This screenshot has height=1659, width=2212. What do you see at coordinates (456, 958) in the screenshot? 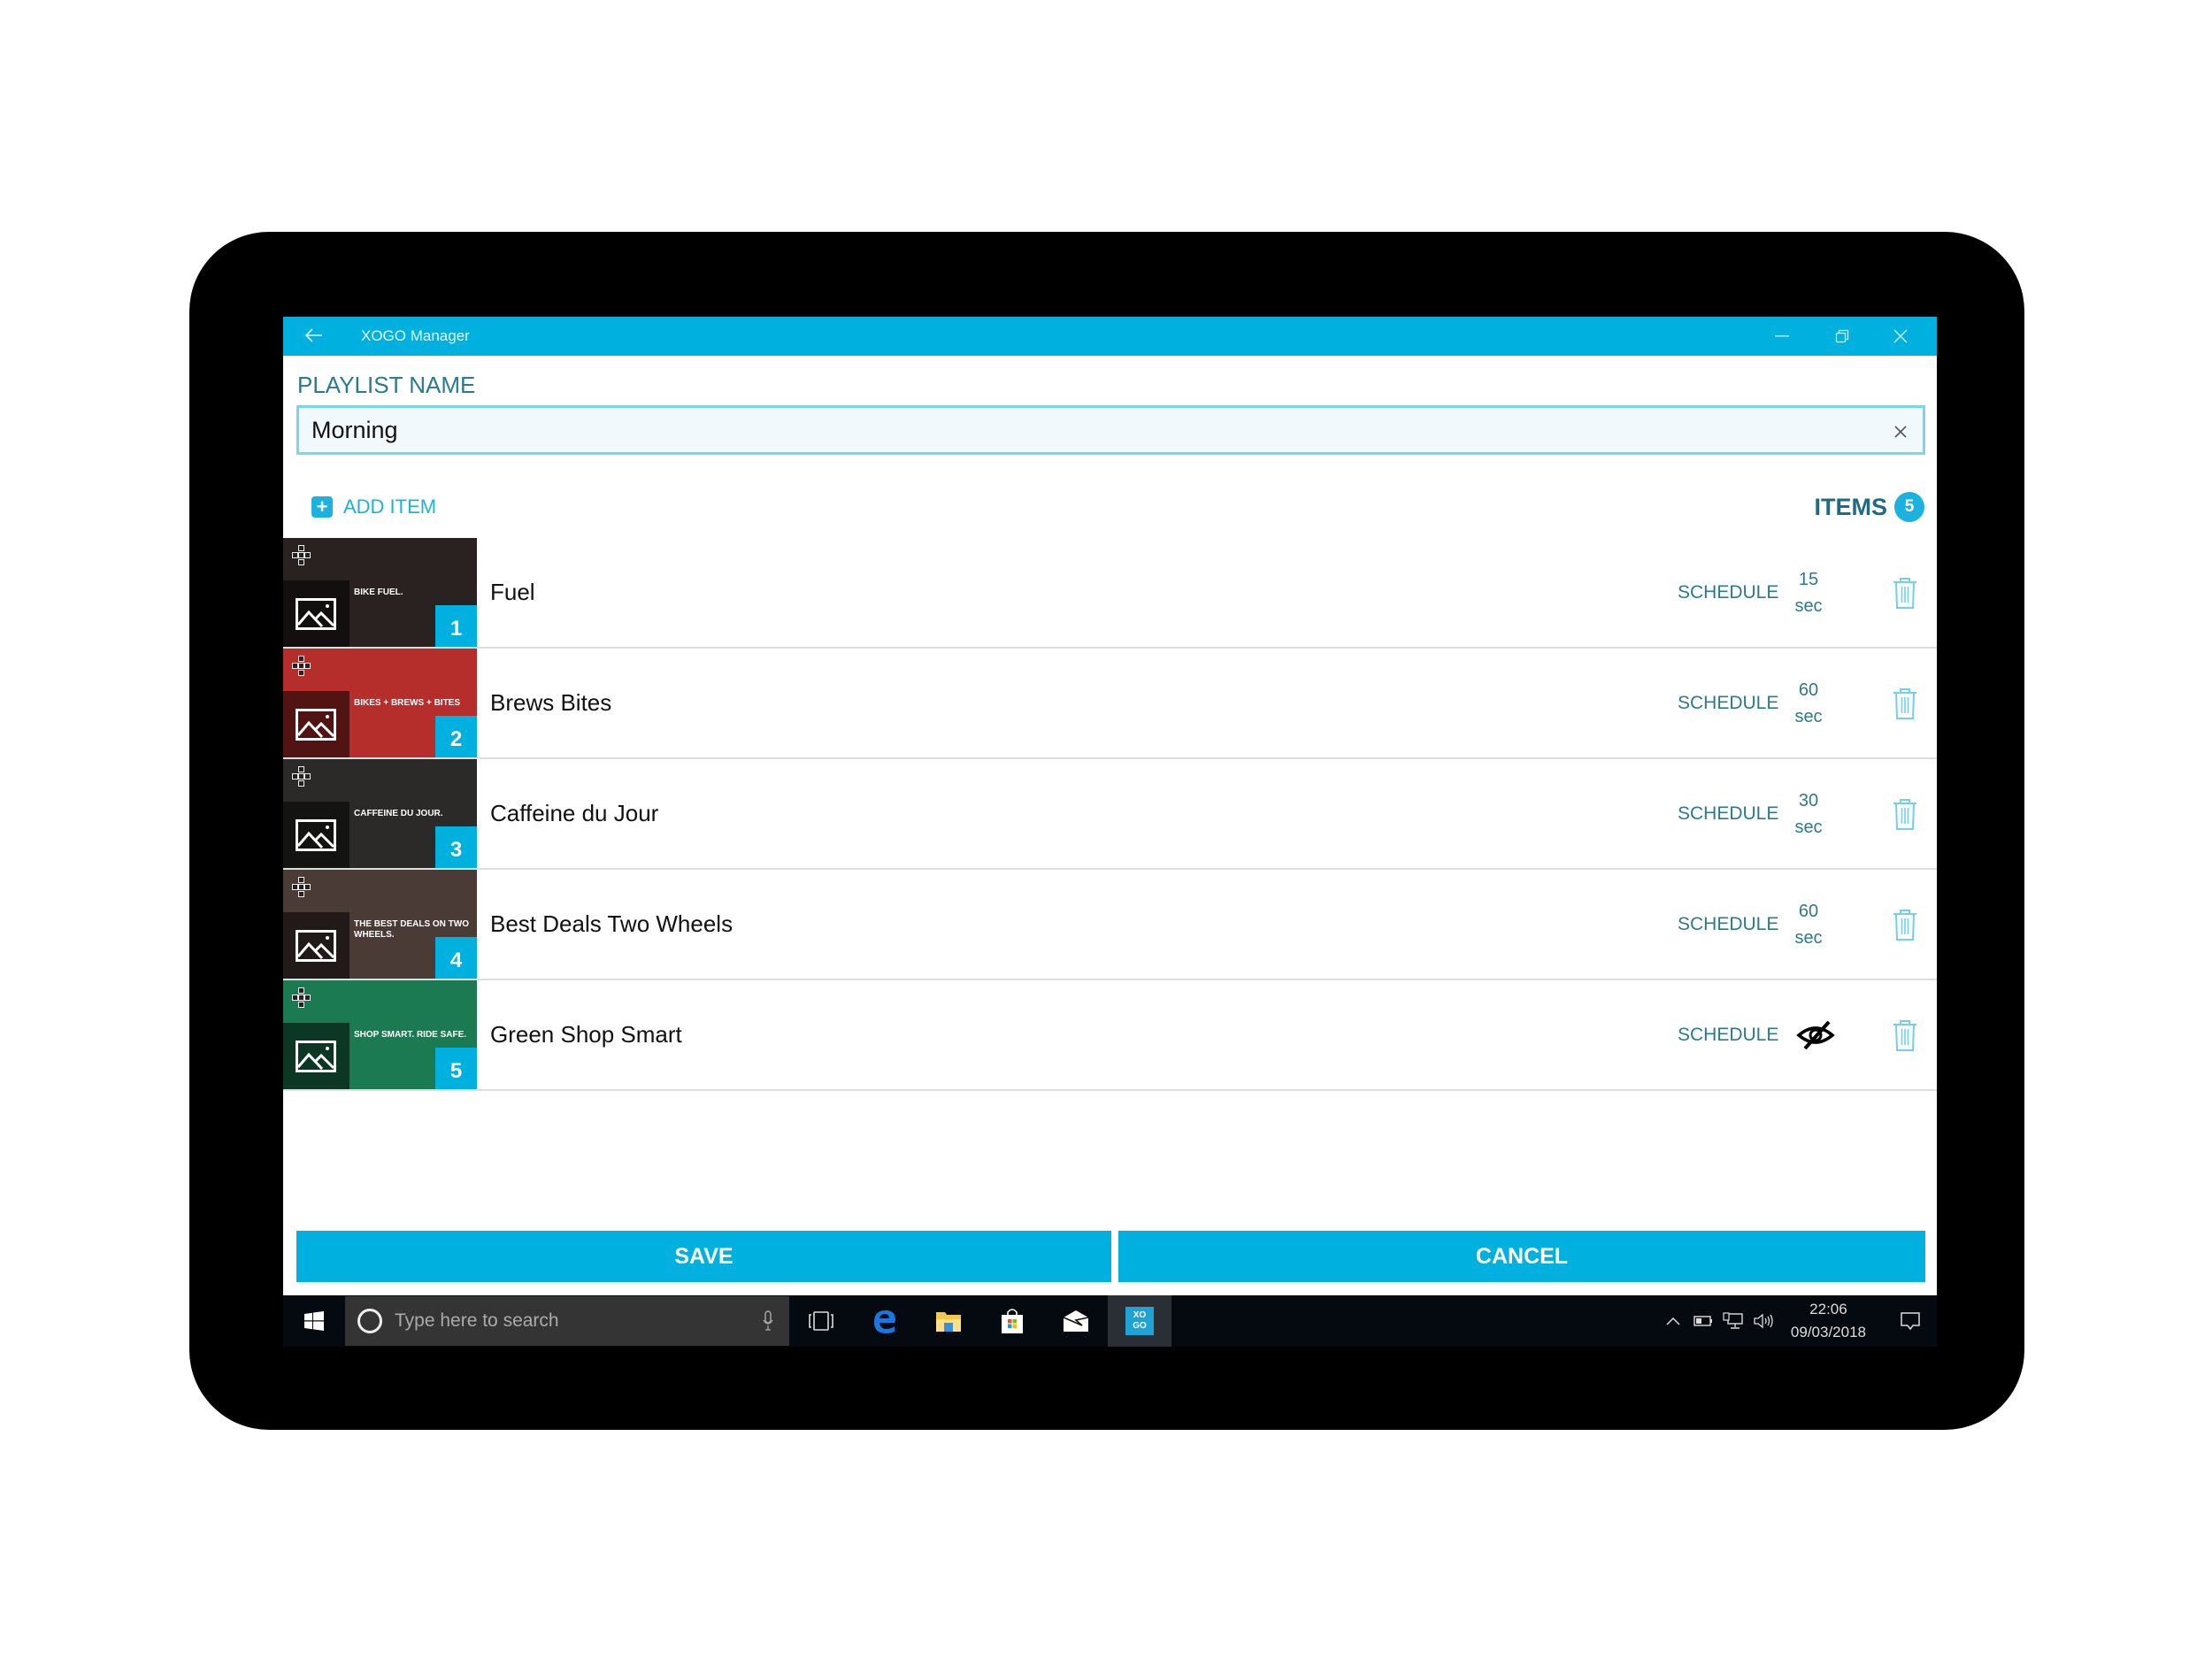
I see `item-number-badge: 4` at bounding box center [456, 958].